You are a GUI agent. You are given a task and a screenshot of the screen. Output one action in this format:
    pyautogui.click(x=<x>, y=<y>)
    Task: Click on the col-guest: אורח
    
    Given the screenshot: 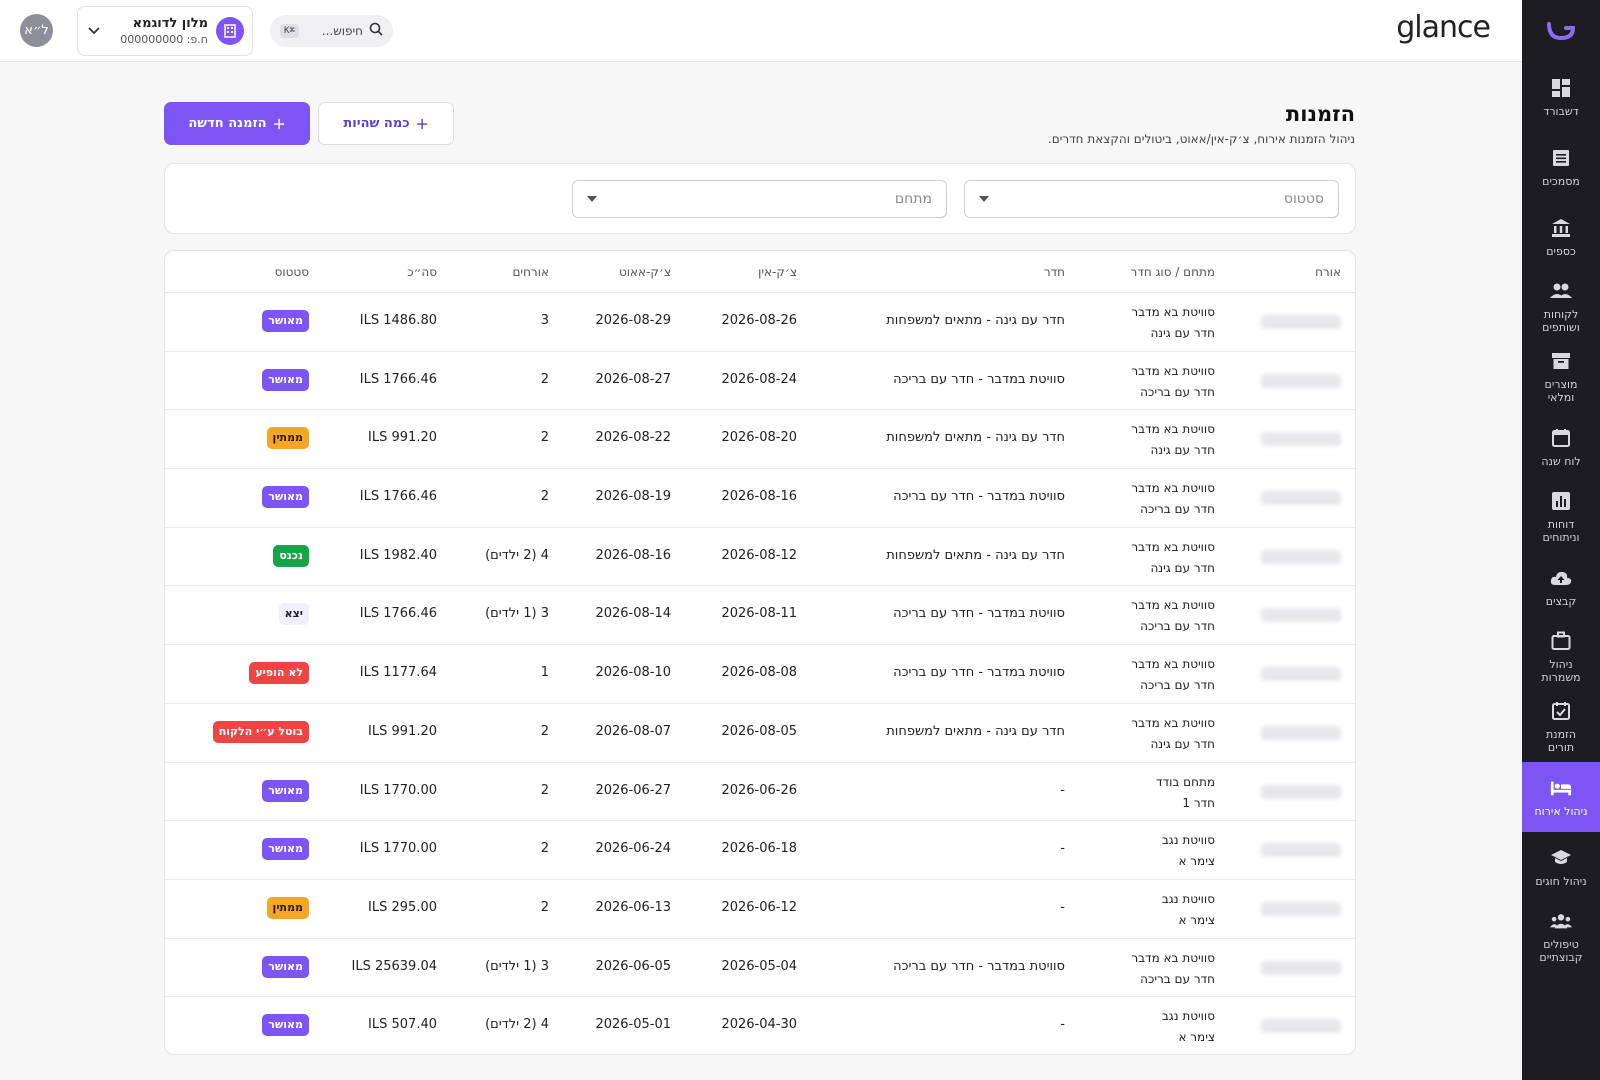 What is the action you would take?
    pyautogui.click(x=1328, y=272)
    